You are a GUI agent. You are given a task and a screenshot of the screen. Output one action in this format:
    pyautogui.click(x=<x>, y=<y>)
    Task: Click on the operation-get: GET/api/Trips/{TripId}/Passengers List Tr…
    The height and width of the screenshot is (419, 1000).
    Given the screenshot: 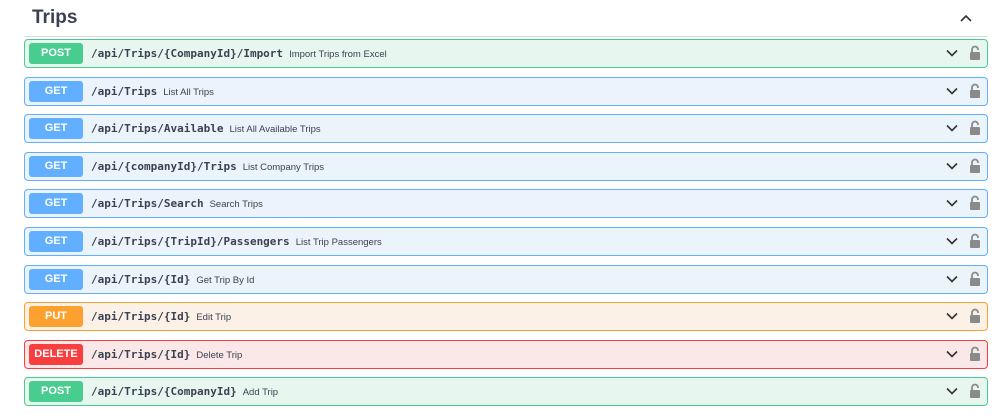 What is the action you would take?
    pyautogui.click(x=506, y=241)
    